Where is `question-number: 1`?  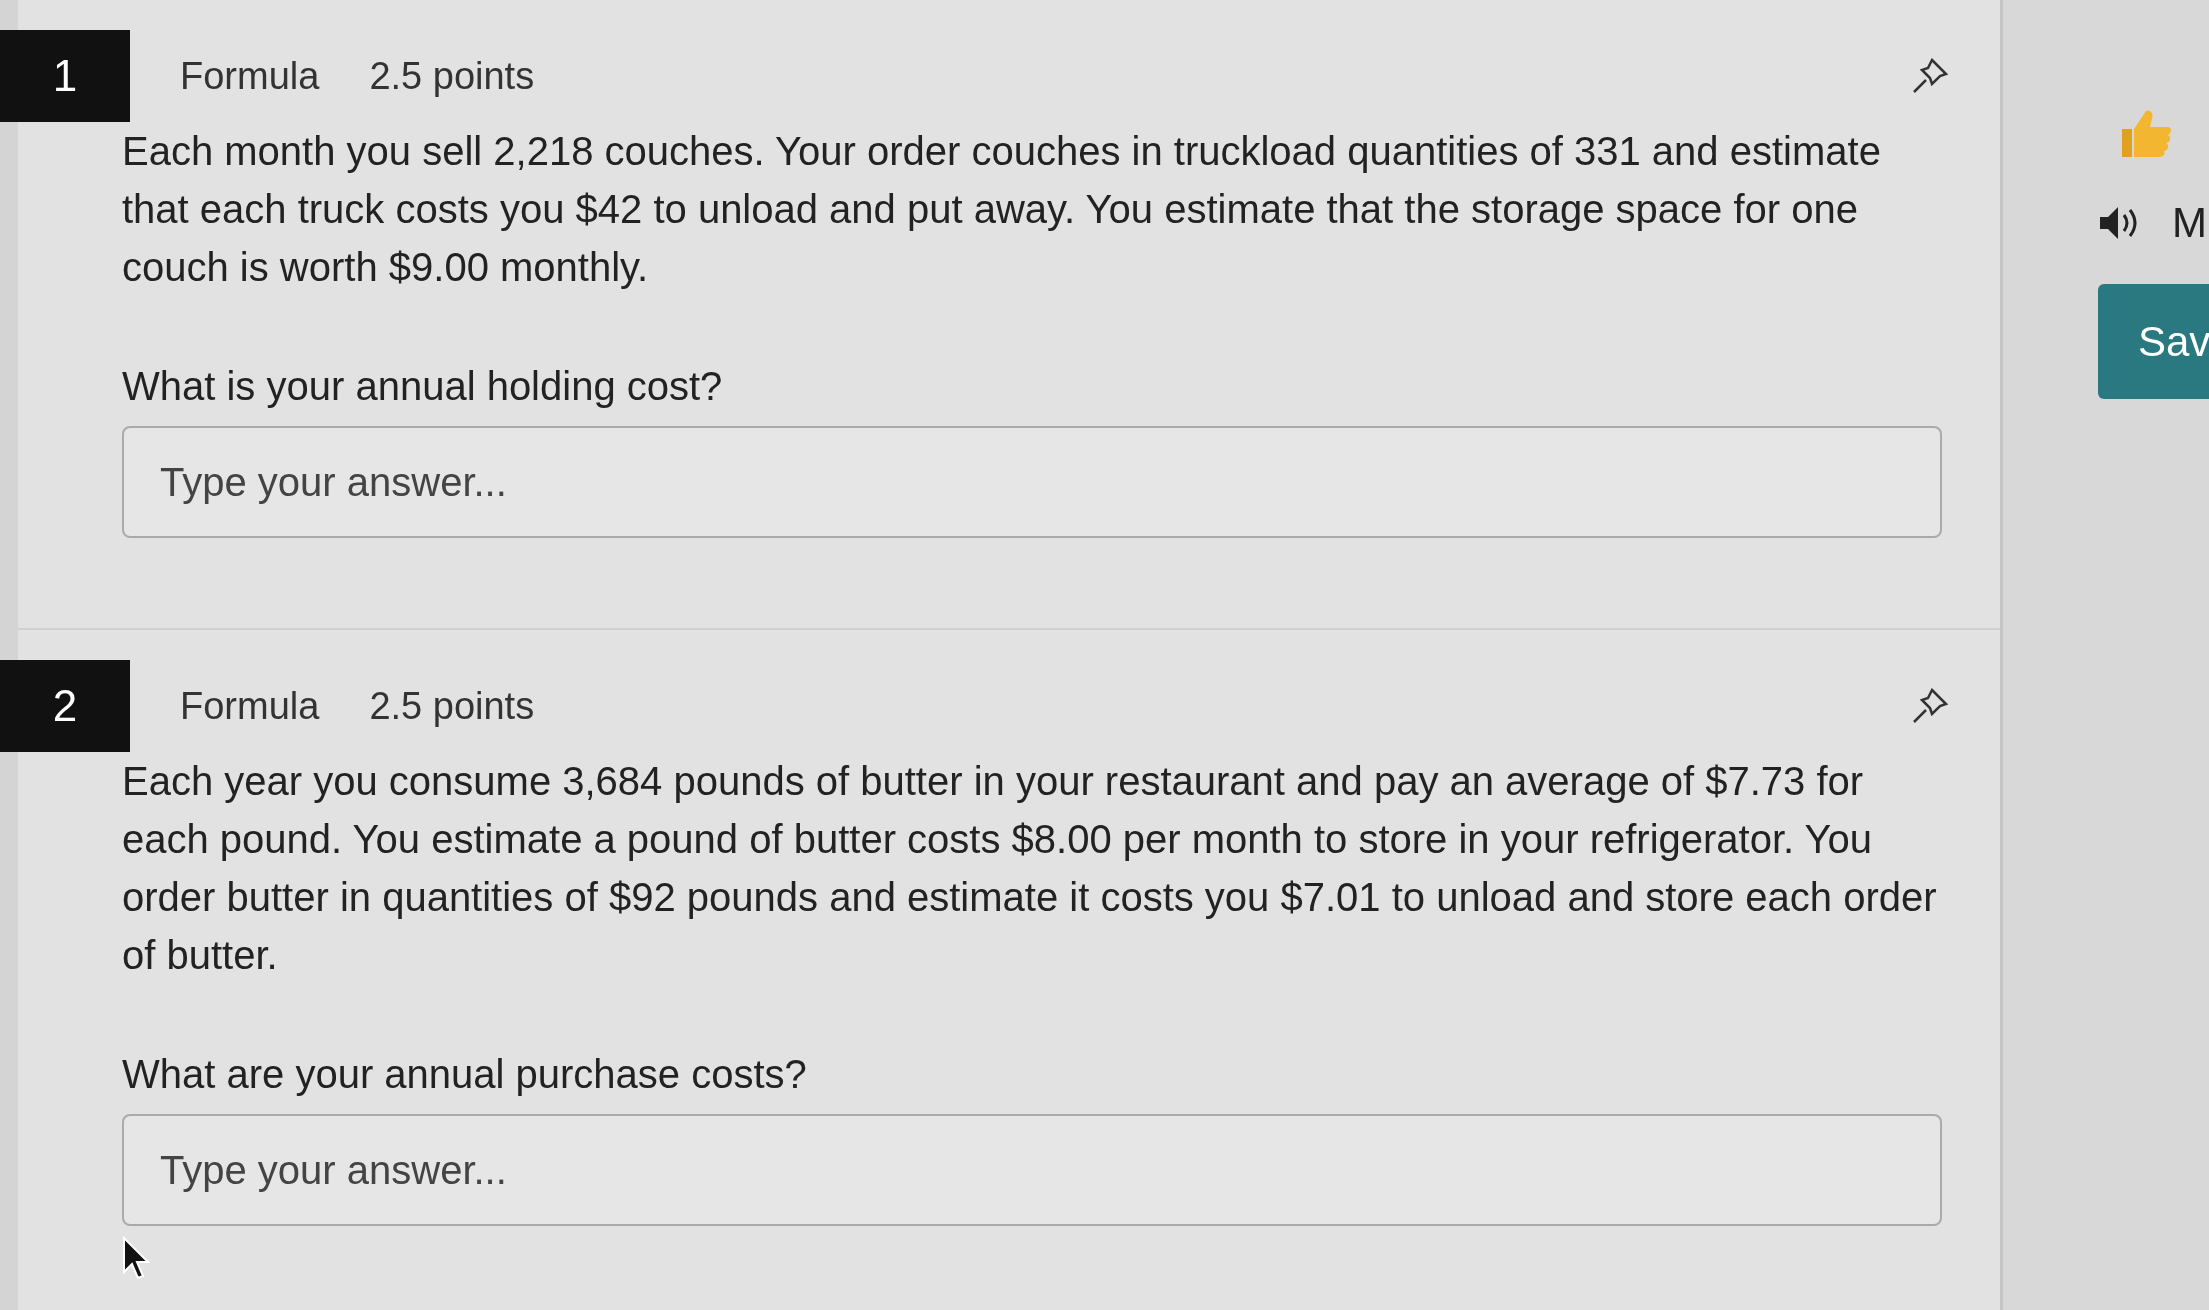
question-number: 1 is located at coordinates (65, 76).